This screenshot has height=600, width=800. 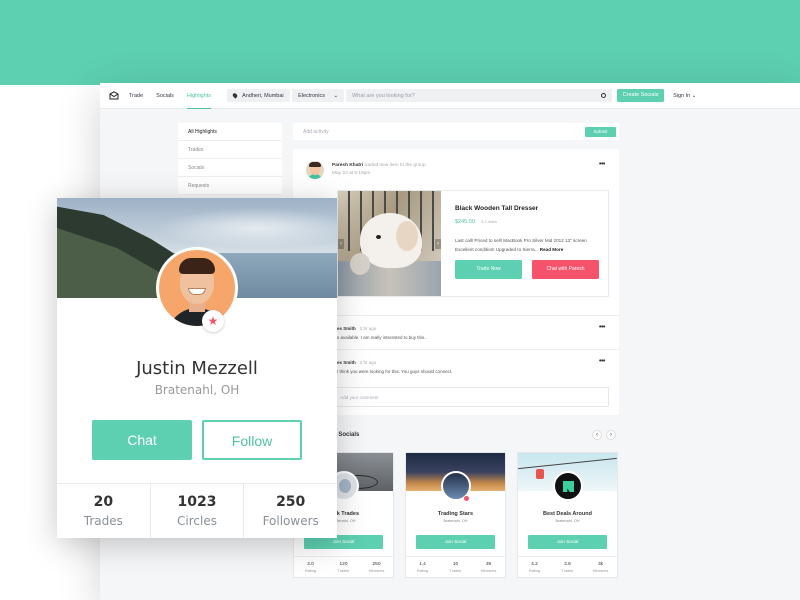 I want to click on sidebar-item-socials: Socials, so click(x=230, y=168).